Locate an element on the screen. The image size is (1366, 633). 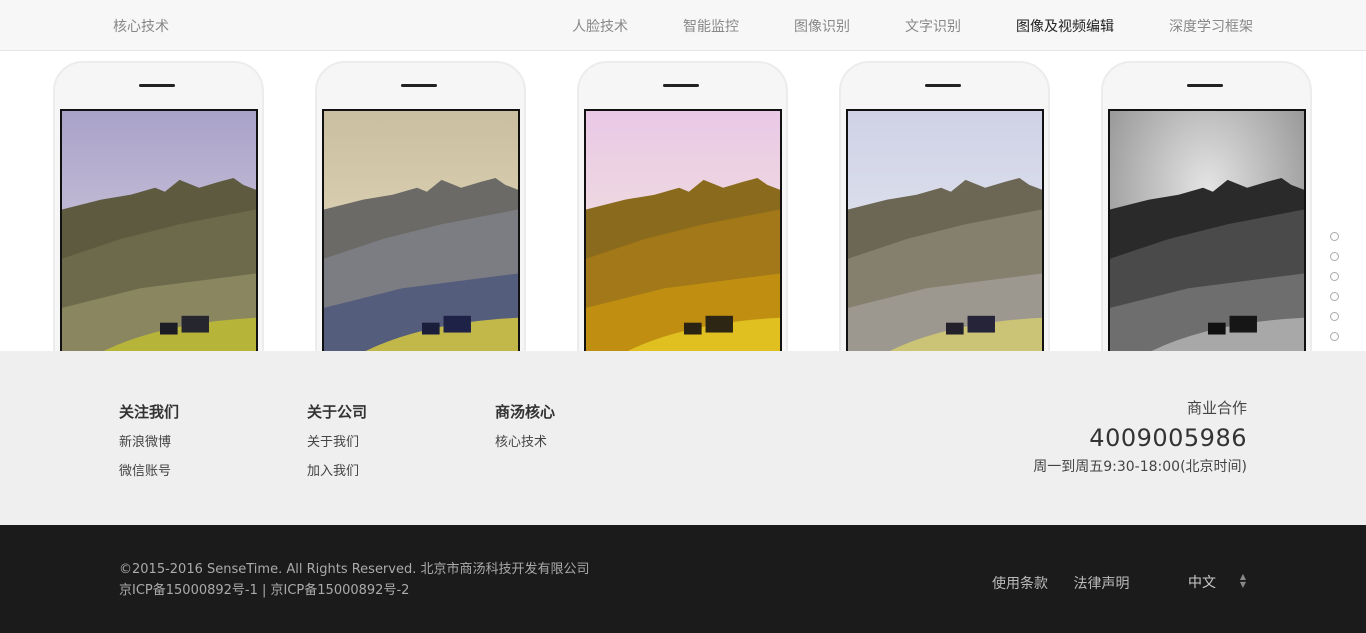
language-value: 中文 is located at coordinates (1202, 583).